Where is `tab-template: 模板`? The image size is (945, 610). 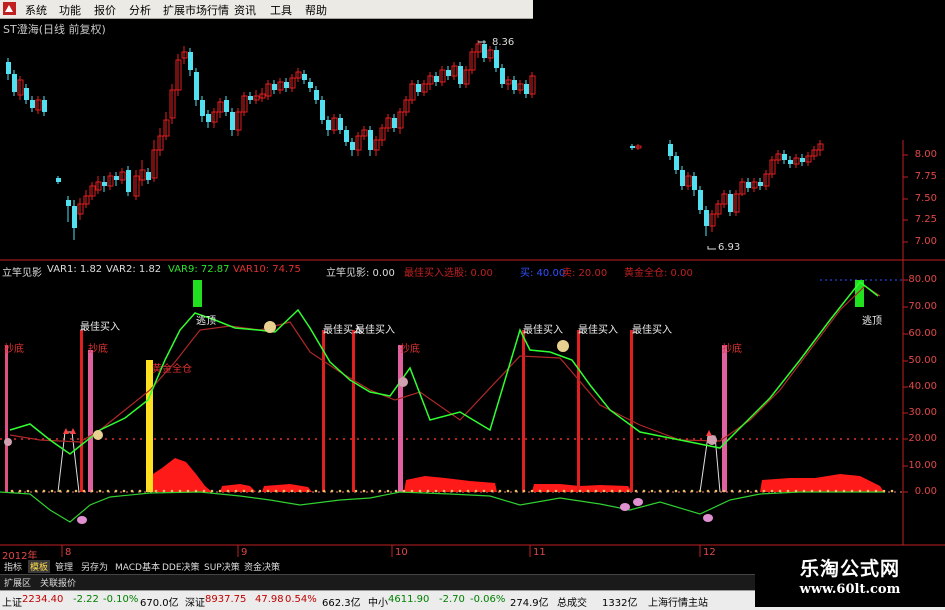
tab-template: 模板 is located at coordinates (39, 566).